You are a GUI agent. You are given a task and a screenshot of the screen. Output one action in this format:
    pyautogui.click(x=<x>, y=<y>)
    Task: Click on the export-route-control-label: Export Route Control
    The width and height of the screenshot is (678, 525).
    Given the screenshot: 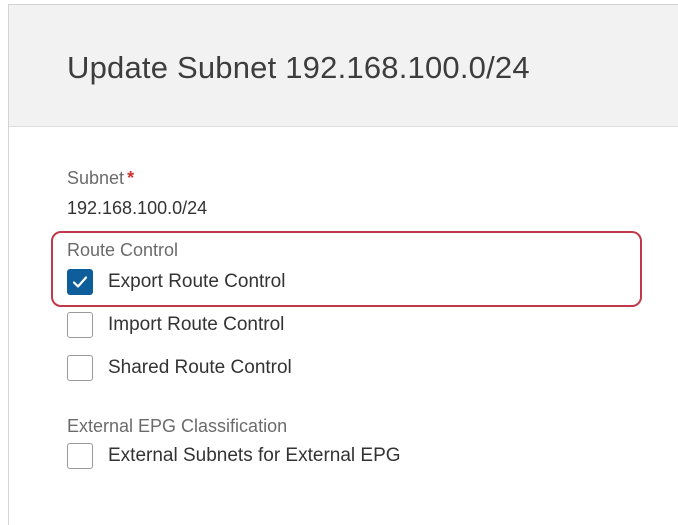 What is the action you would take?
    pyautogui.click(x=197, y=281)
    